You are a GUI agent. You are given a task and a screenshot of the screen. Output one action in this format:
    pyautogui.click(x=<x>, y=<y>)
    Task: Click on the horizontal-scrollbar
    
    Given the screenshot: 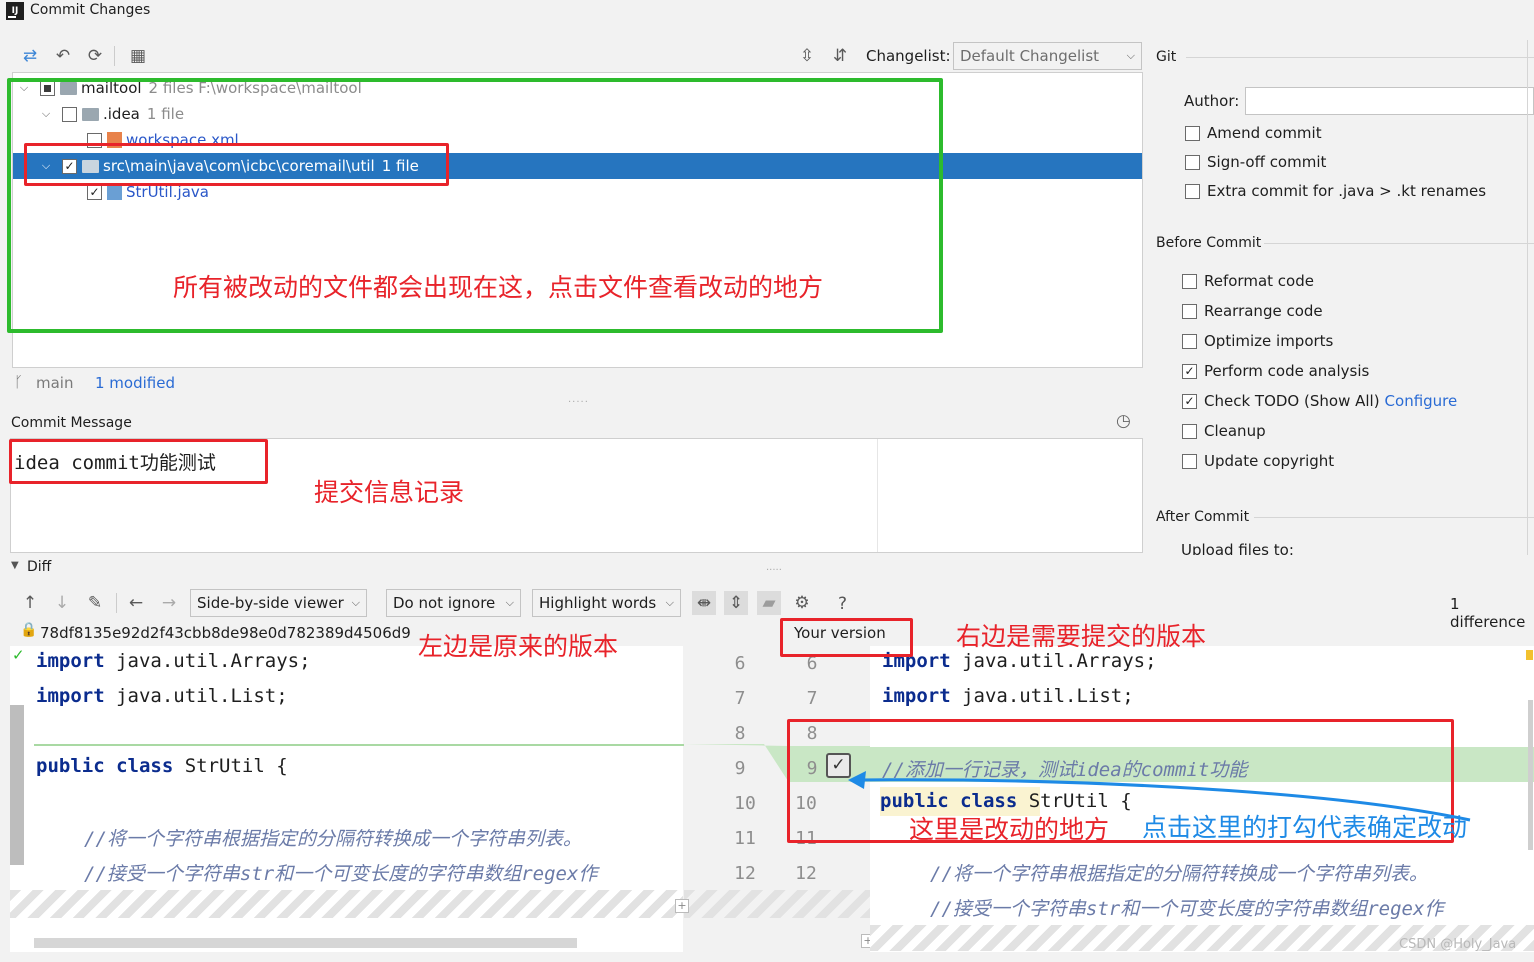 What is the action you would take?
    pyautogui.click(x=305, y=943)
    